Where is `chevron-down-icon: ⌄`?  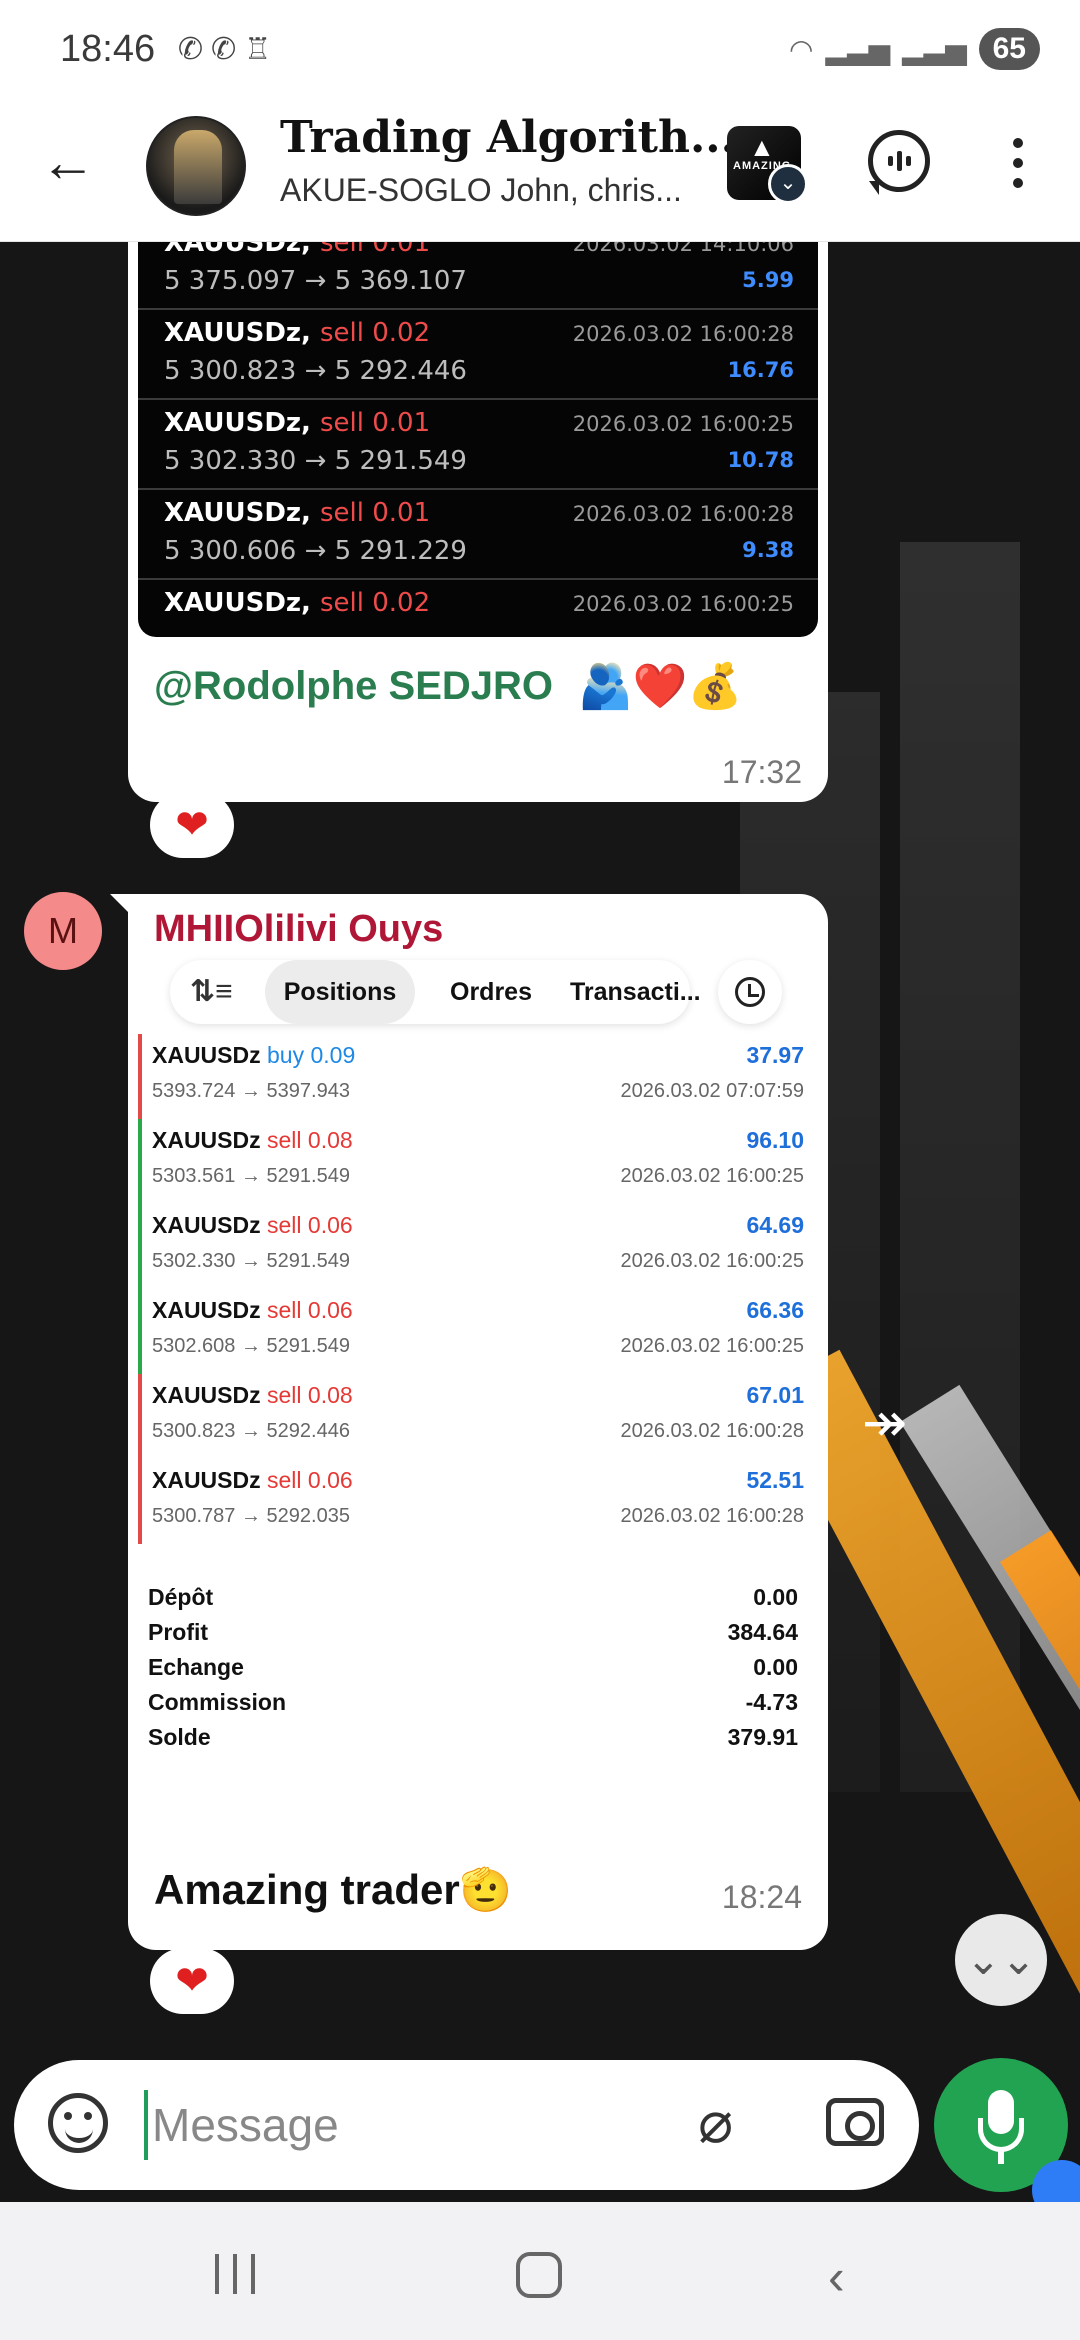
chevron-down-icon: ⌄ is located at coordinates (788, 184).